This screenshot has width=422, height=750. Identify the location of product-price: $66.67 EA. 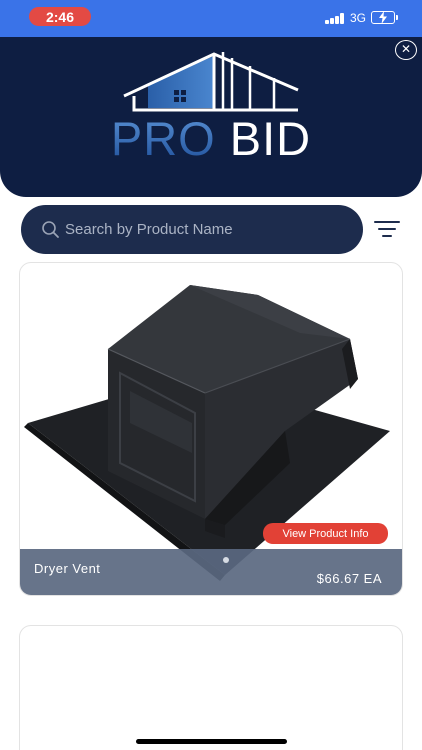
(349, 578).